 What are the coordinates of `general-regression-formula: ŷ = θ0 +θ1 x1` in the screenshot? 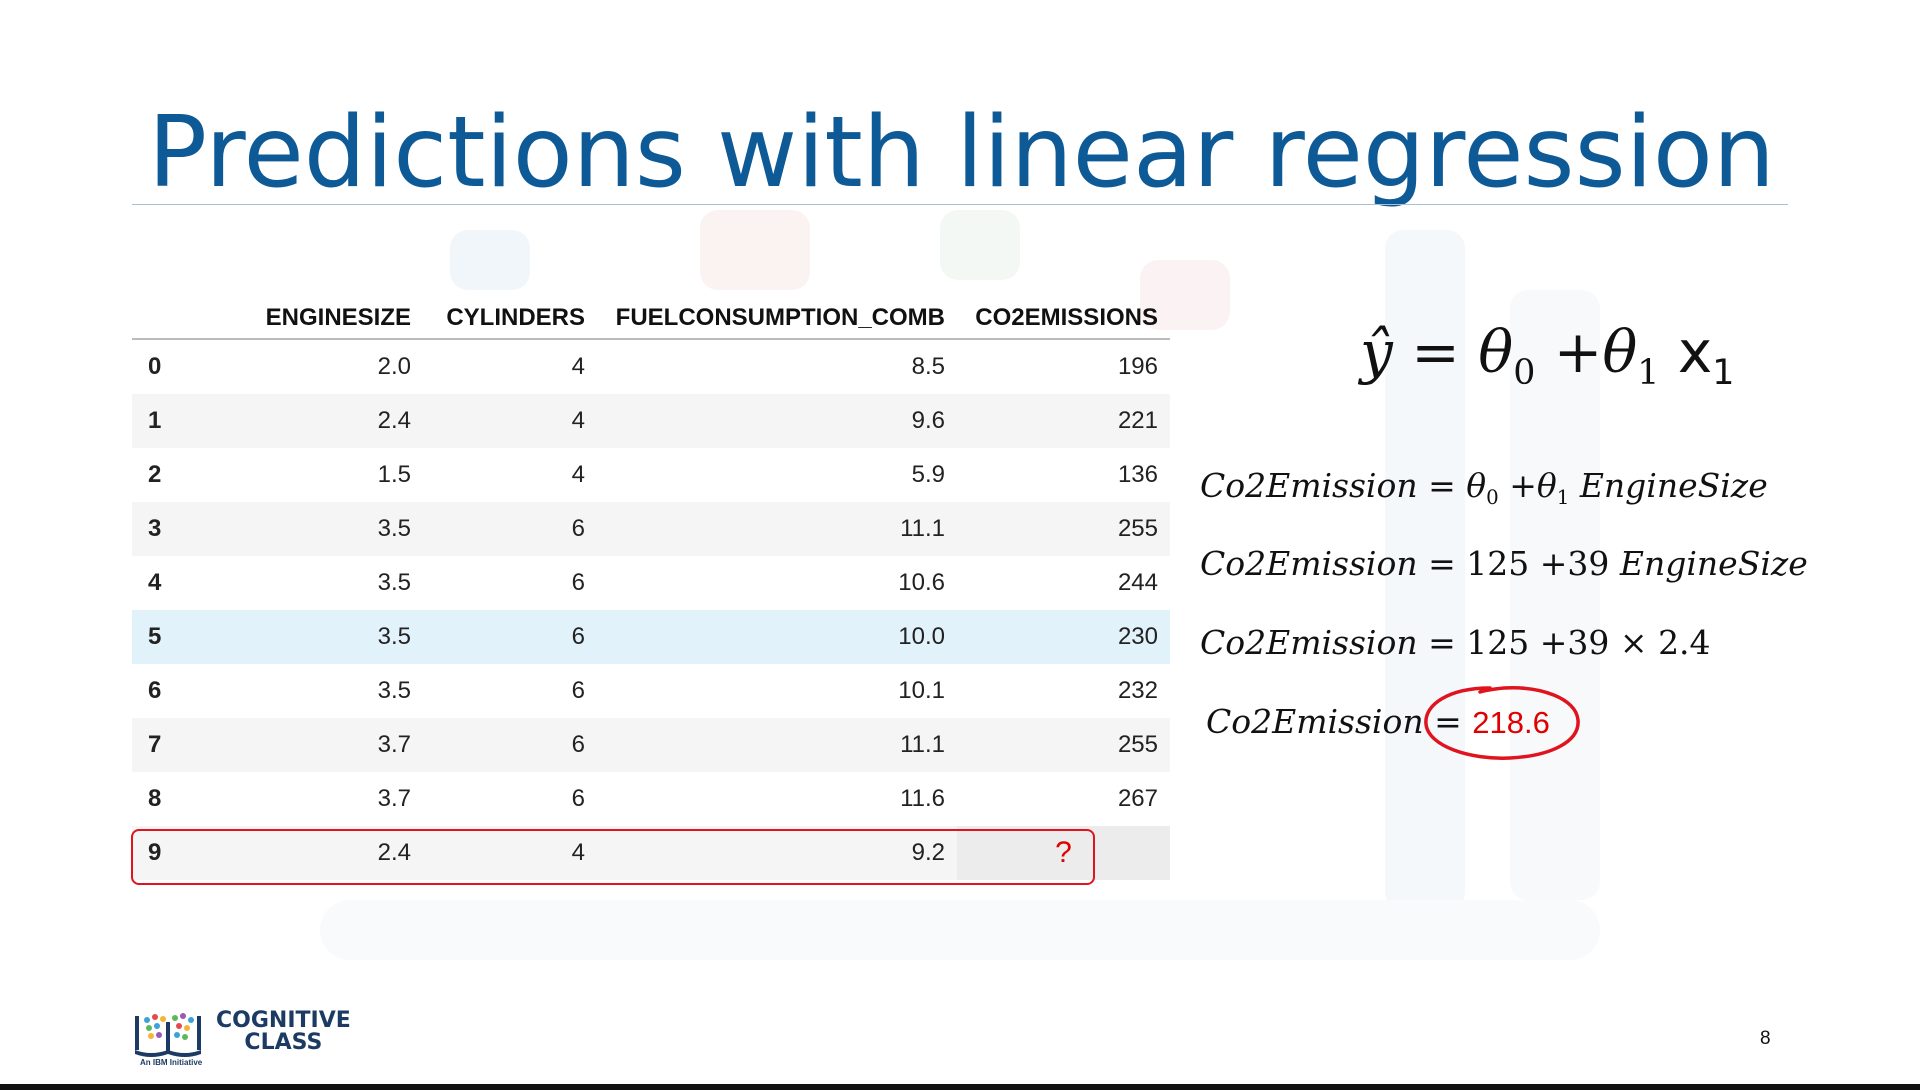 It's located at (1547, 356).